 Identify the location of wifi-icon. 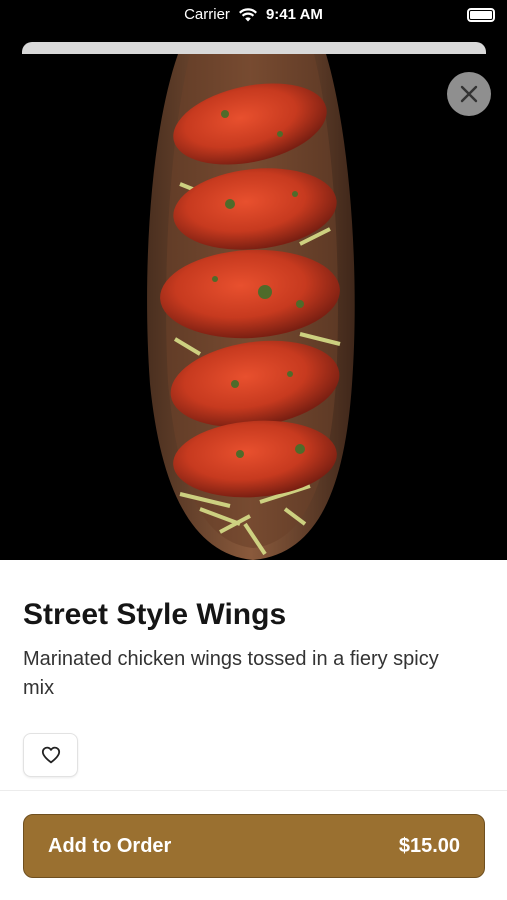
(247, 14).